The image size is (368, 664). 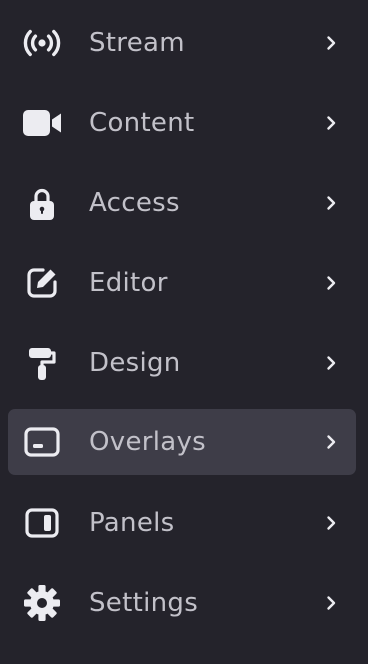 I want to click on menu-item-overlays: Overlays, so click(x=182, y=442).